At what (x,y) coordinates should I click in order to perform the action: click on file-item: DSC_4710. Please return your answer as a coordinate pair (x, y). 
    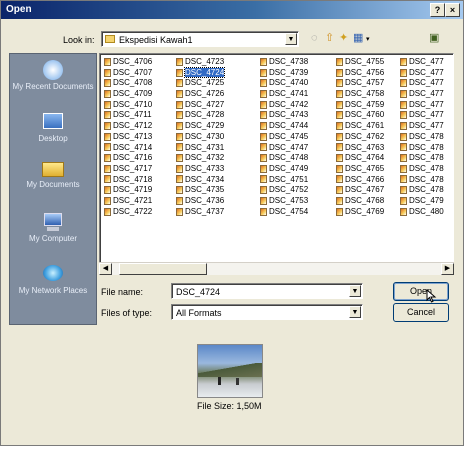
    Looking at the image, I should click on (128, 105).